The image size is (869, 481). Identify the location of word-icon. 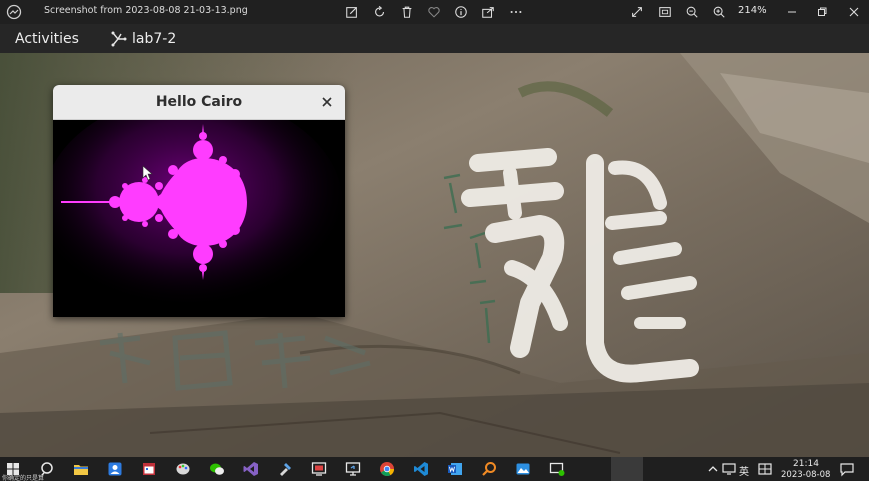
(455, 469).